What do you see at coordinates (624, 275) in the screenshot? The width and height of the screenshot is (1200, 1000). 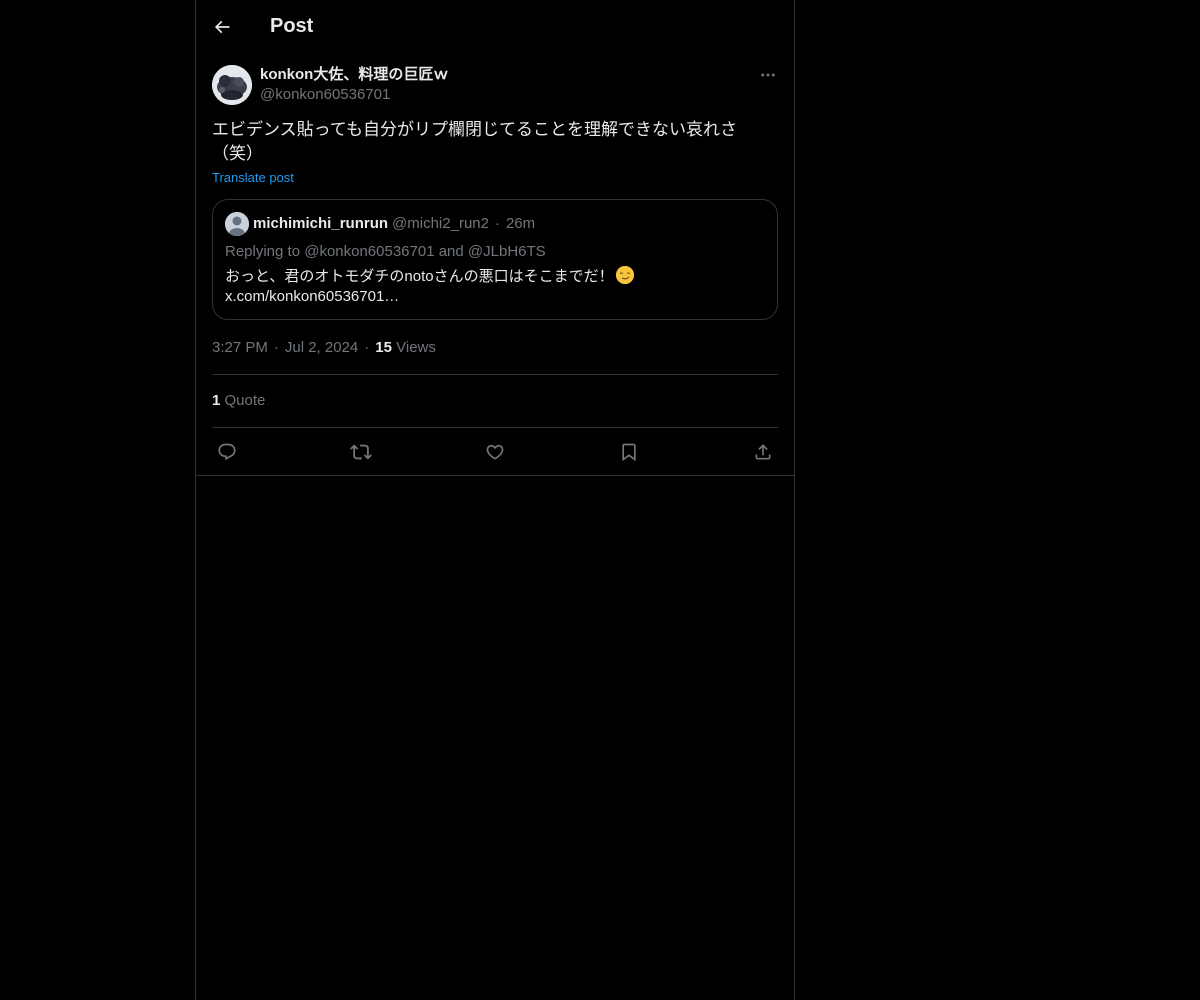 I see `smirk-emoji-icon` at bounding box center [624, 275].